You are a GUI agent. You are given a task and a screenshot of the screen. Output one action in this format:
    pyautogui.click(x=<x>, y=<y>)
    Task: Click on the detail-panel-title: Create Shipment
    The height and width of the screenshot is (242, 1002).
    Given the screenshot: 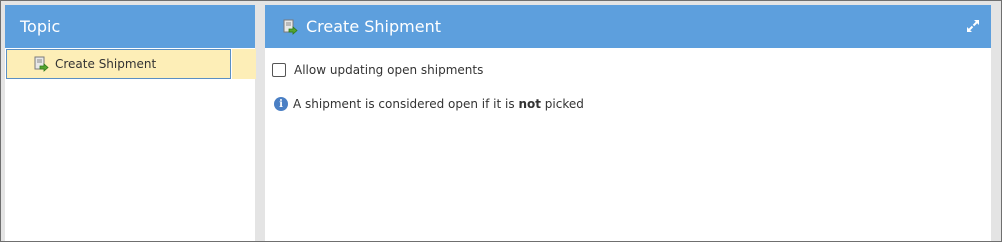 What is the action you would take?
    pyautogui.click(x=373, y=26)
    